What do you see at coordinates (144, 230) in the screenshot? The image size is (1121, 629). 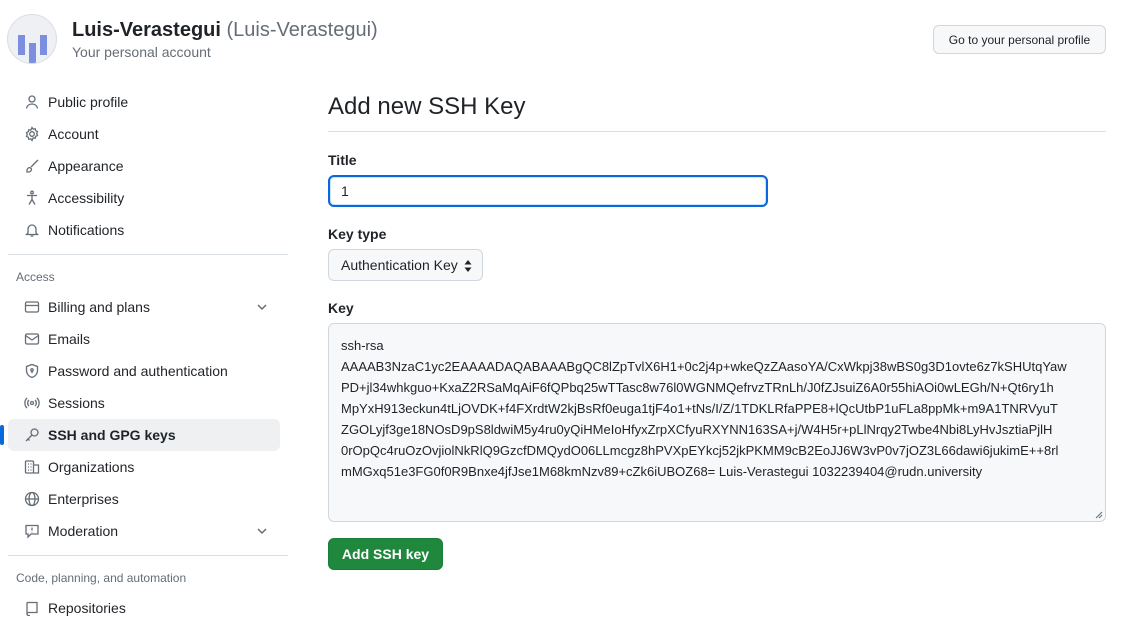 I see `sidebar-item-notifications: Notifications` at bounding box center [144, 230].